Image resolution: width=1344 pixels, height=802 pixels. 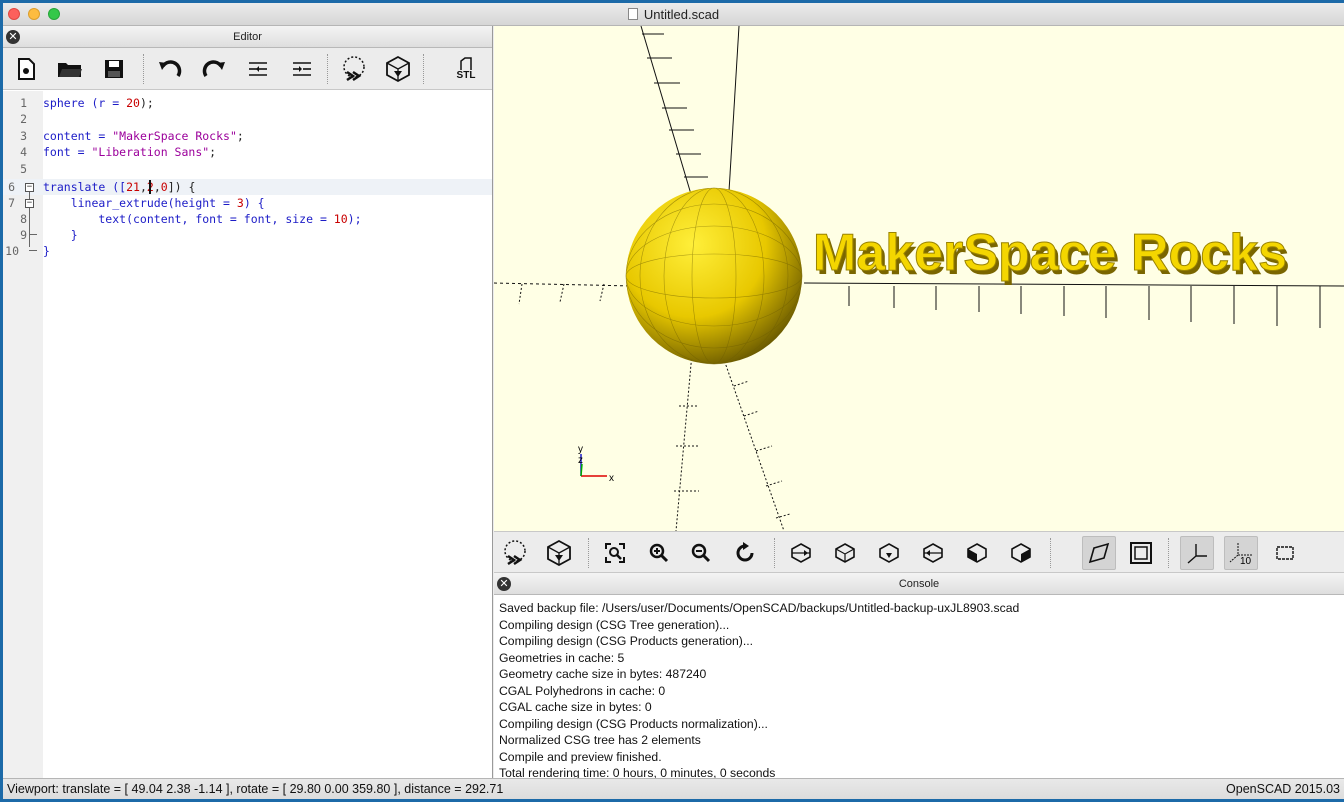 I want to click on code-line-9: }, so click(x=60, y=235).